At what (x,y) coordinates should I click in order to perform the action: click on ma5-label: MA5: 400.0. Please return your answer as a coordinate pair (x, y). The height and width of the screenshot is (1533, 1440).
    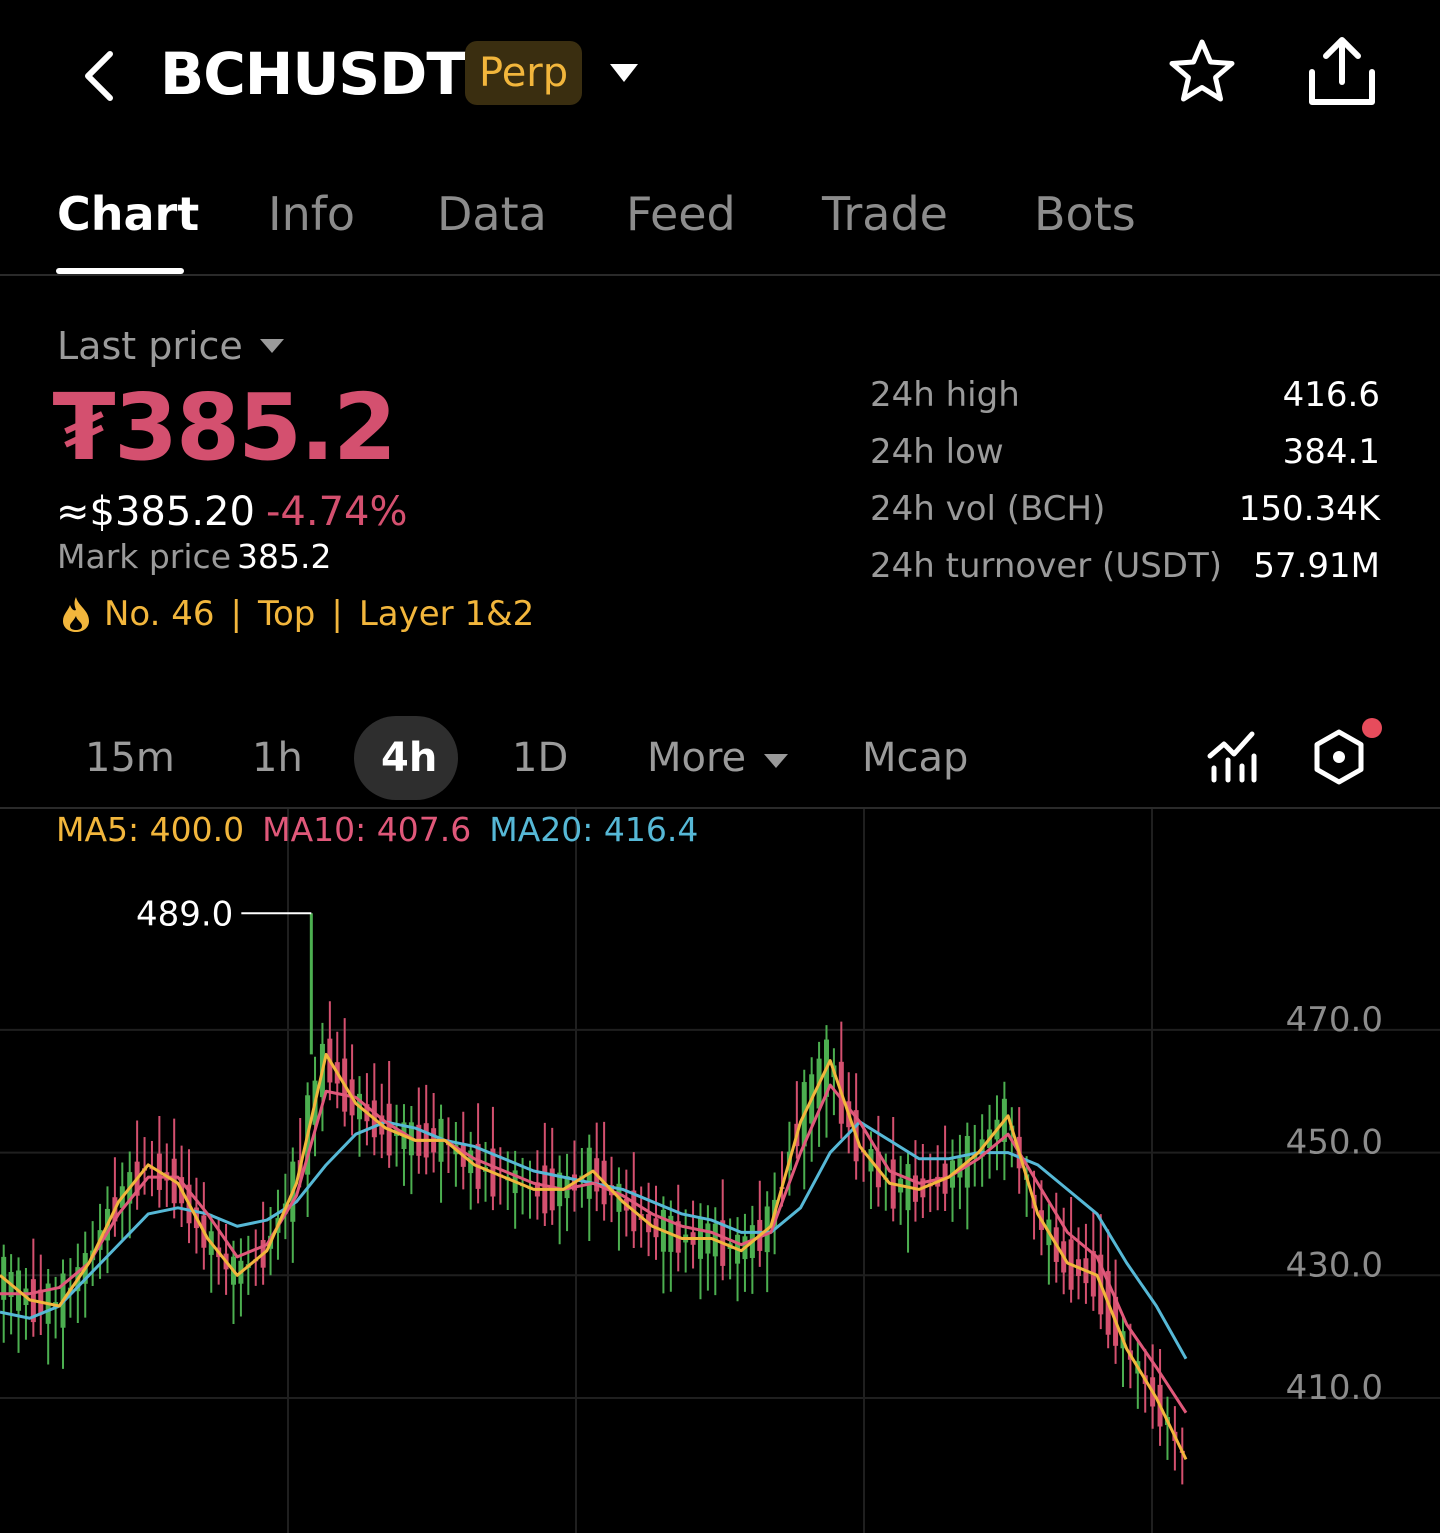
    Looking at the image, I should click on (150, 829).